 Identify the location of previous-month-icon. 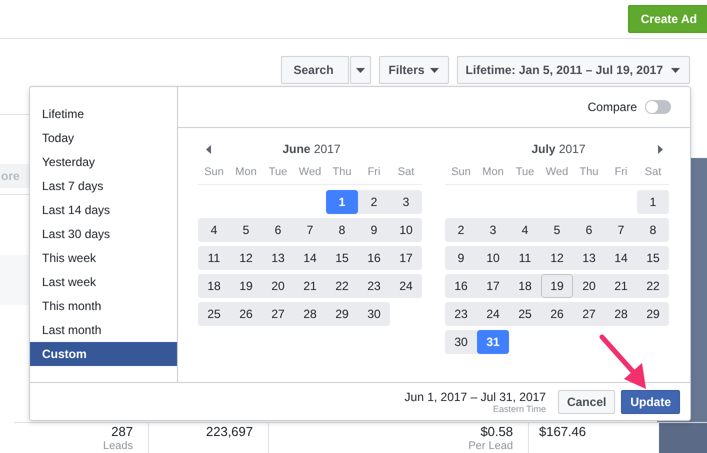
(208, 149).